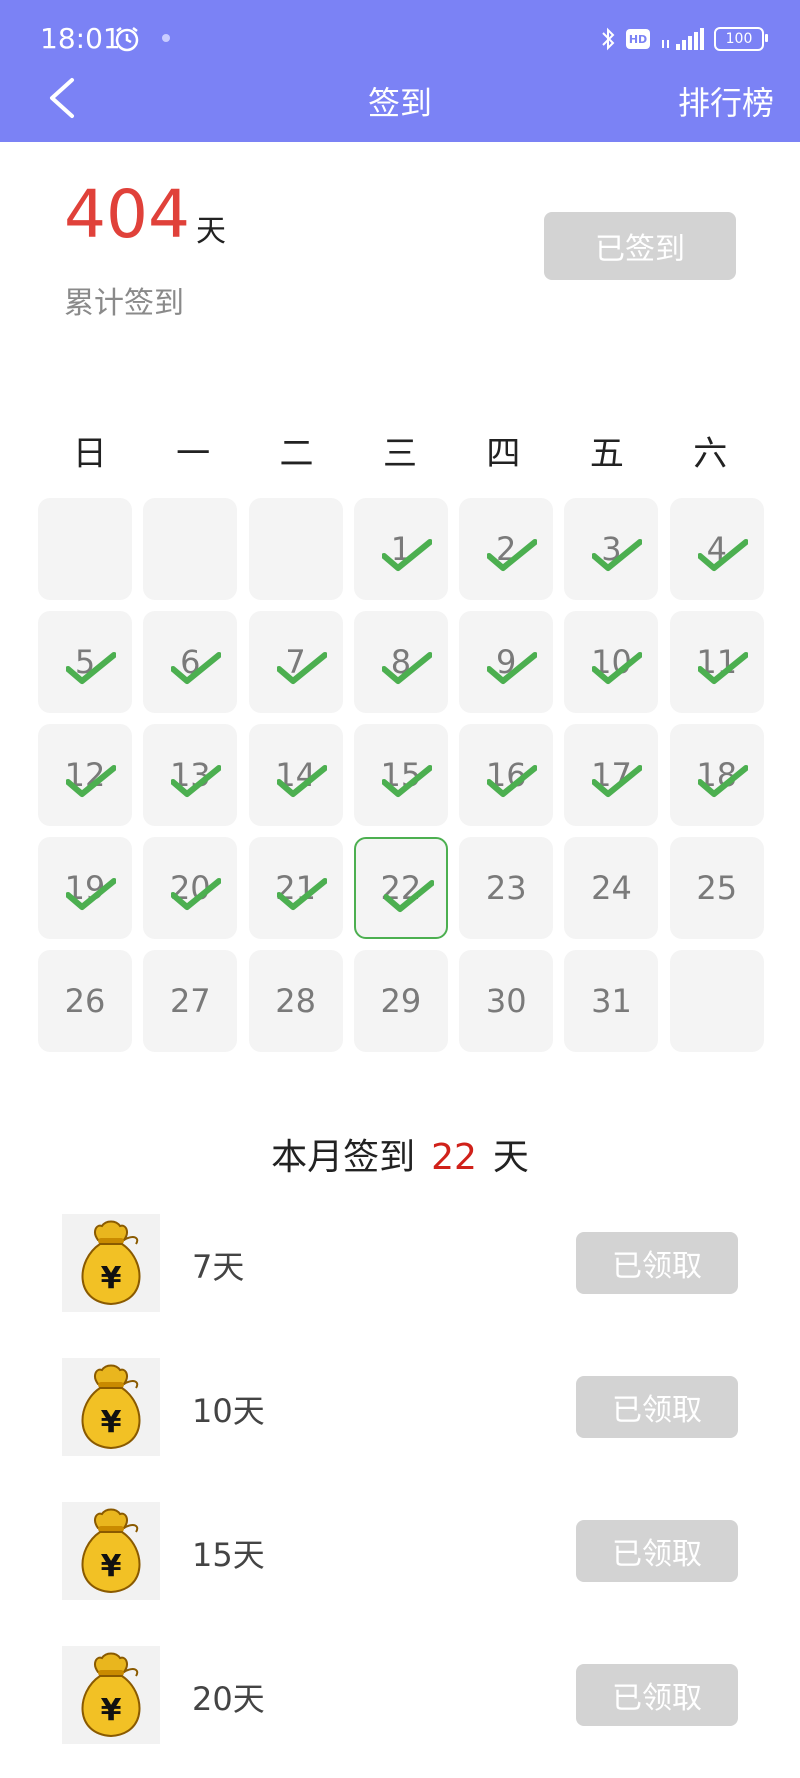  I want to click on total-days-unit: 天, so click(211, 231).